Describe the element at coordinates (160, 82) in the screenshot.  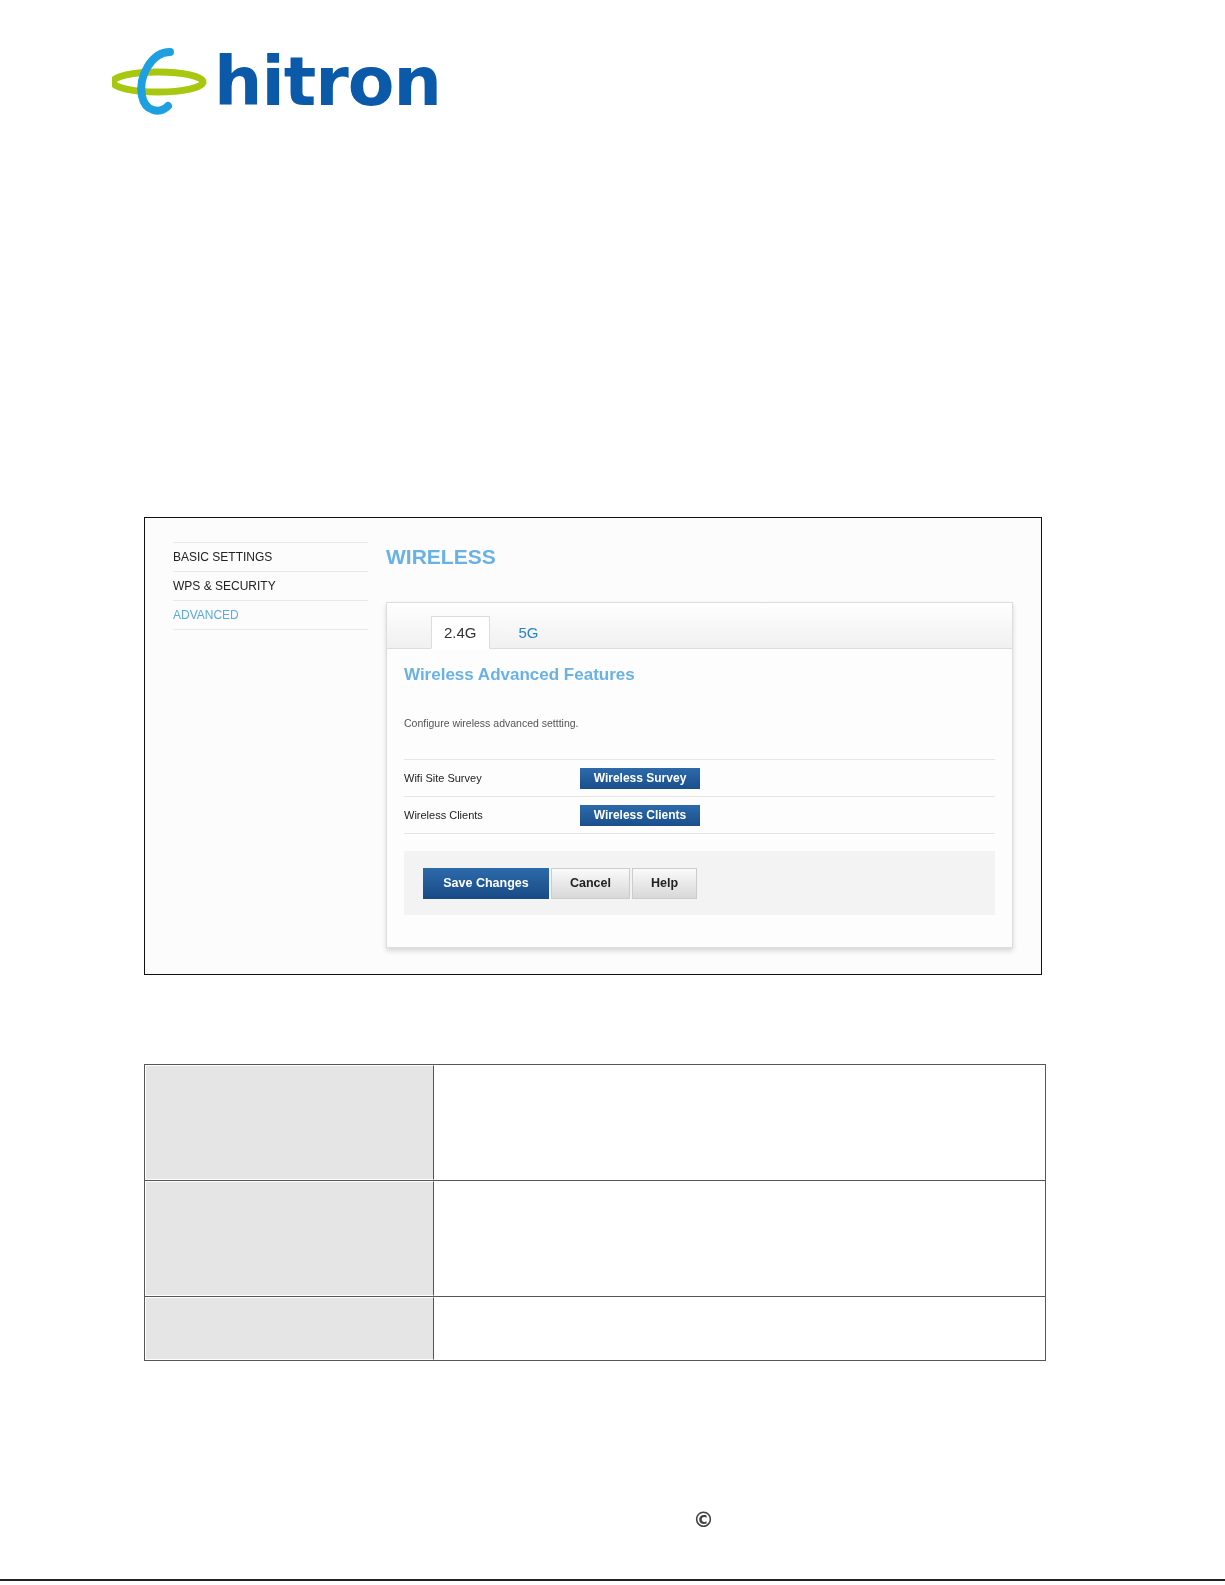
I see `logo-swirl-icon` at that location.